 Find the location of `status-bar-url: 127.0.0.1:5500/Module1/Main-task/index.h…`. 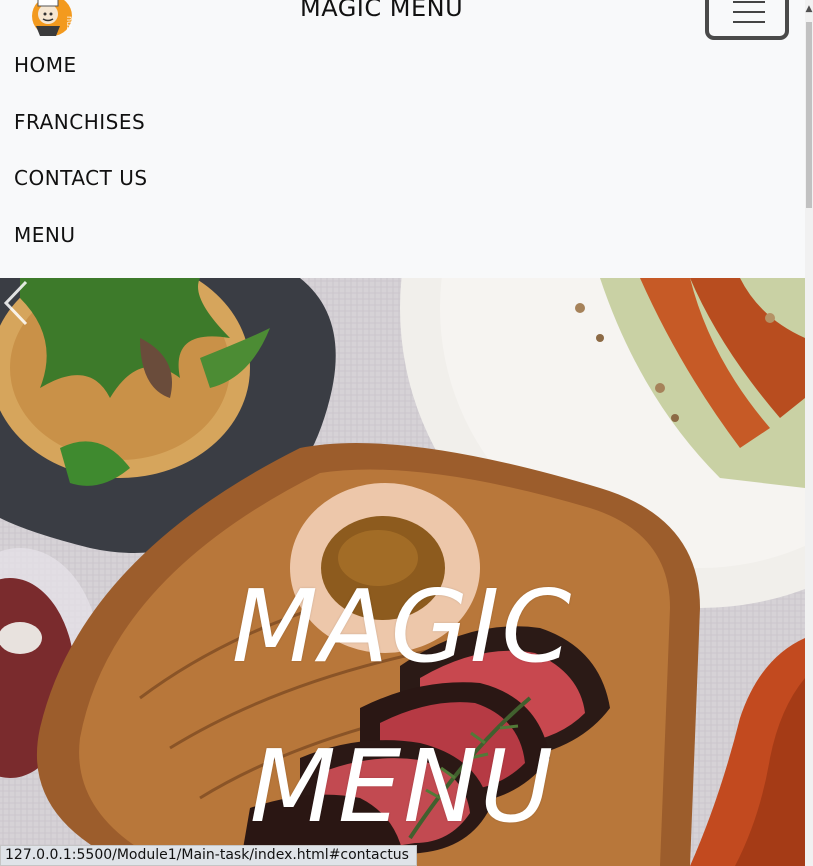

status-bar-url: 127.0.0.1:5500/Module1/Main-task/index.h… is located at coordinates (208, 855).